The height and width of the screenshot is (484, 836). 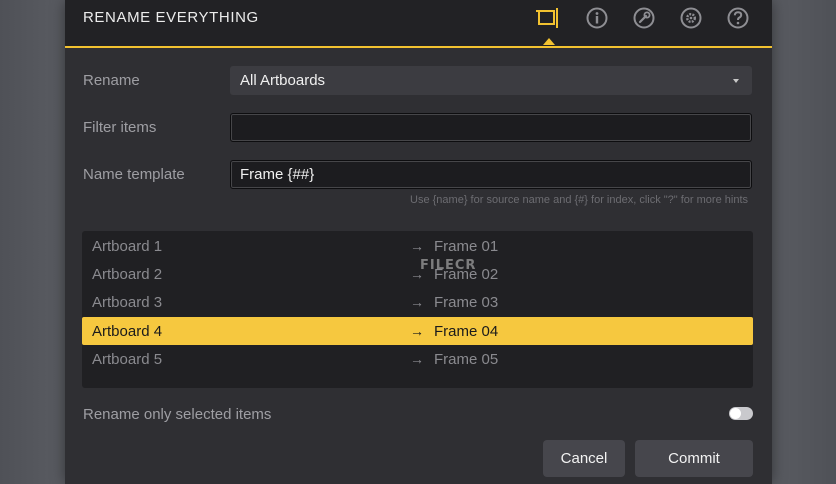 I want to click on help-icon, so click(x=738, y=18).